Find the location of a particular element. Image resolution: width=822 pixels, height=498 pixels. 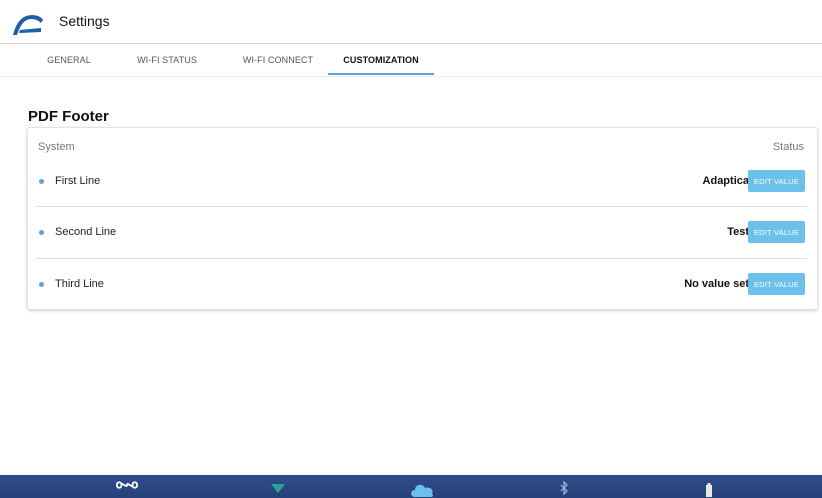

bottom-status-bar is located at coordinates (411, 486).